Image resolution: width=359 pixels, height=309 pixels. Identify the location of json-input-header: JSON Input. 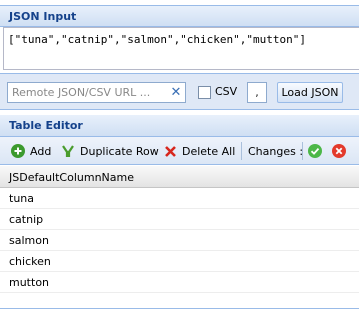
(179, 16).